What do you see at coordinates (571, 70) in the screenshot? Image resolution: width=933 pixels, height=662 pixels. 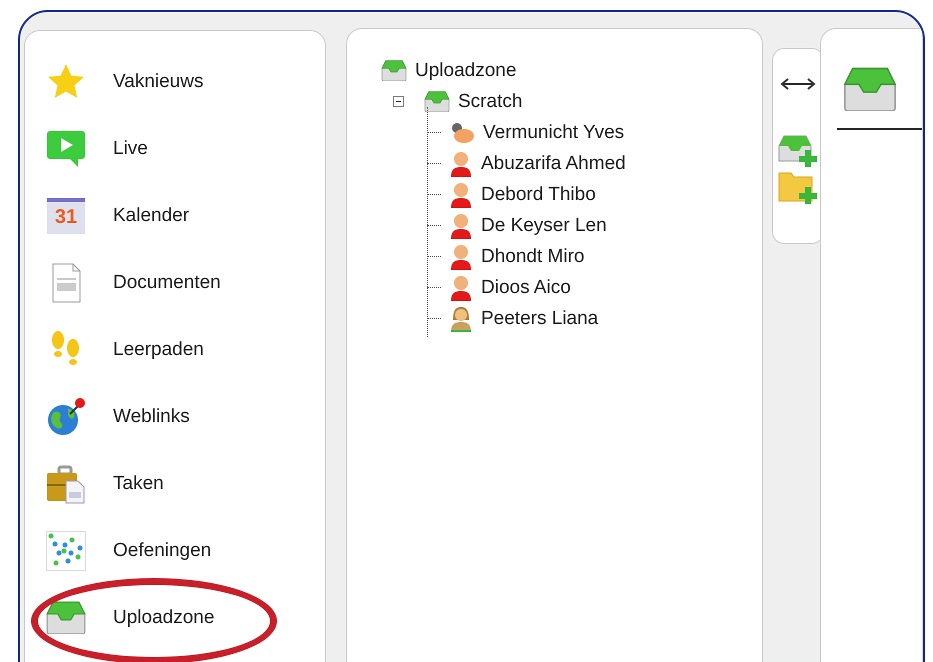 I see `tree-item: Uploadzone` at bounding box center [571, 70].